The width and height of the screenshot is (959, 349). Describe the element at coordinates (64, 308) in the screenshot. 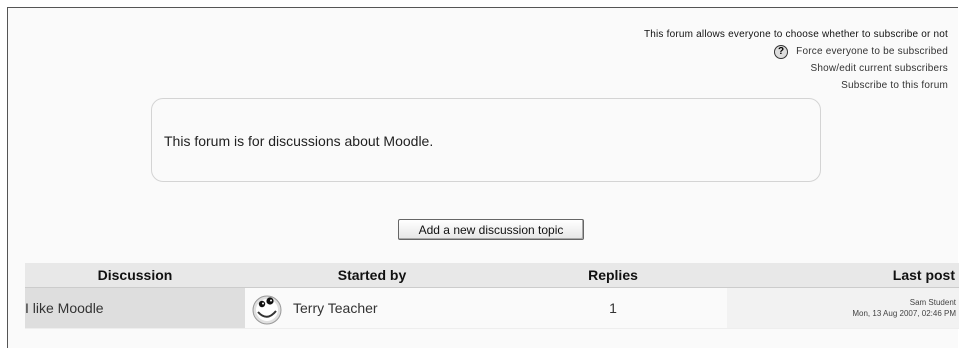

I see `discussion-topic-link: I like Moodle` at that location.